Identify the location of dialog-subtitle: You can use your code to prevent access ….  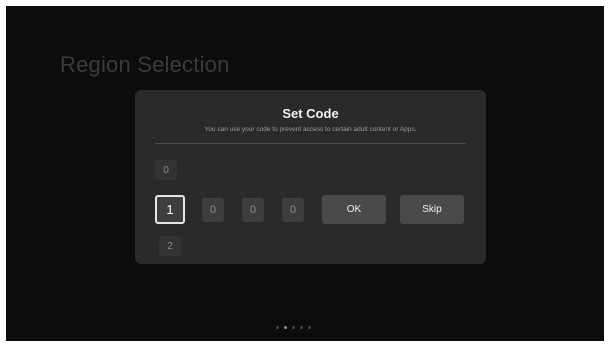
(310, 129).